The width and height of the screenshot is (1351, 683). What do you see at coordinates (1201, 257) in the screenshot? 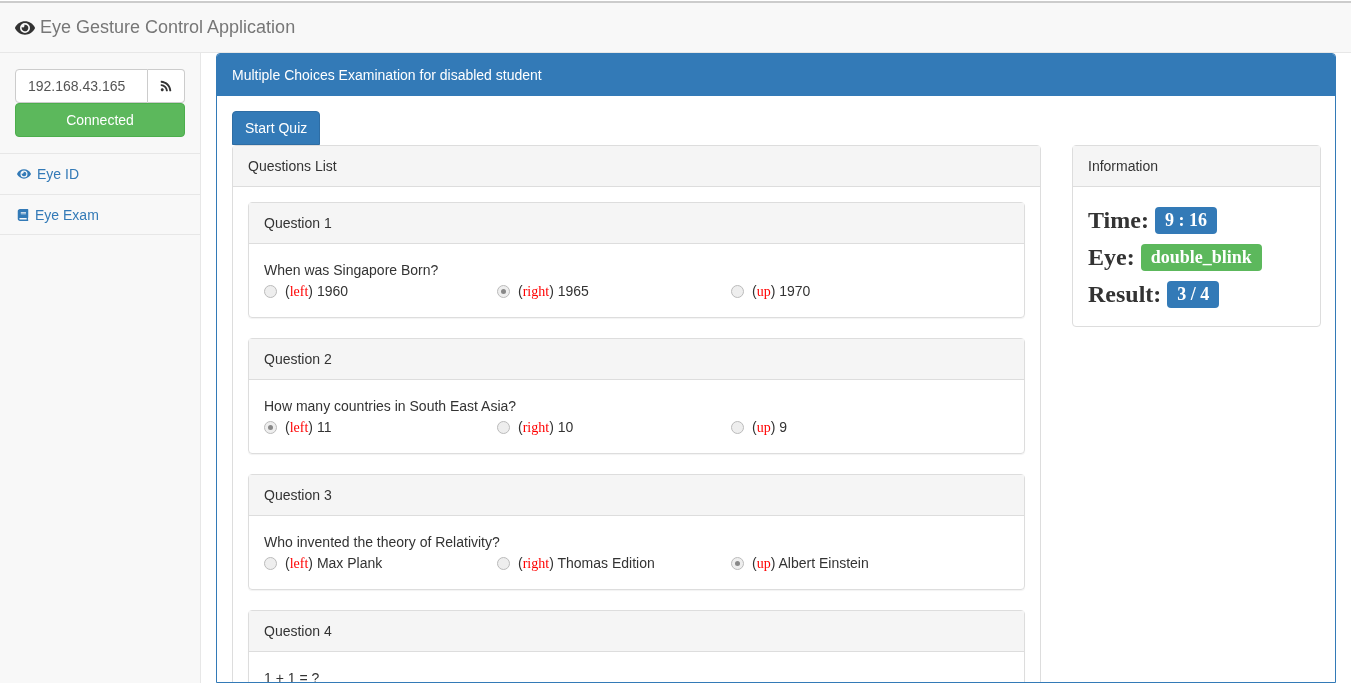
I see `value-label: double_blink` at bounding box center [1201, 257].